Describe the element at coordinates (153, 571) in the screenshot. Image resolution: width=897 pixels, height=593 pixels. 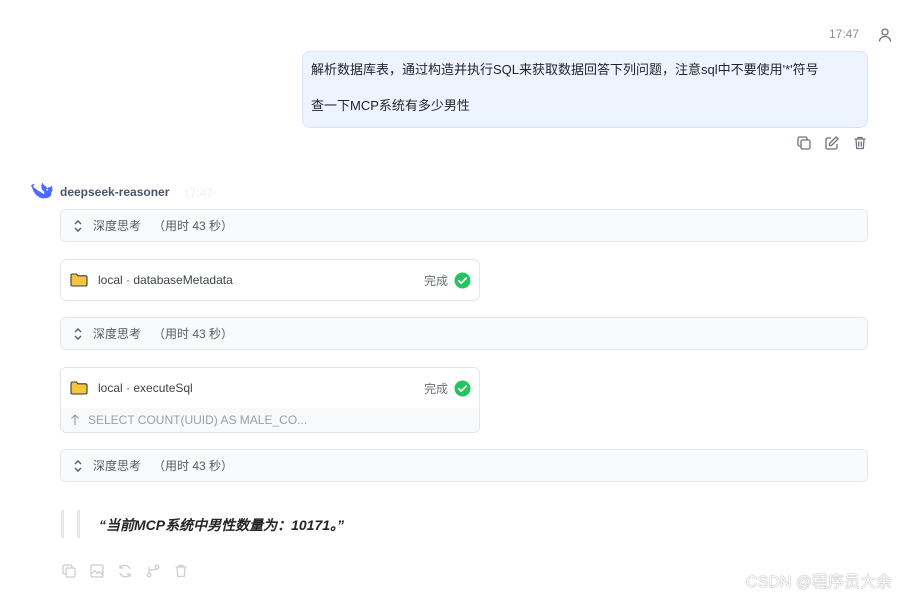
I see `branch-icon` at that location.